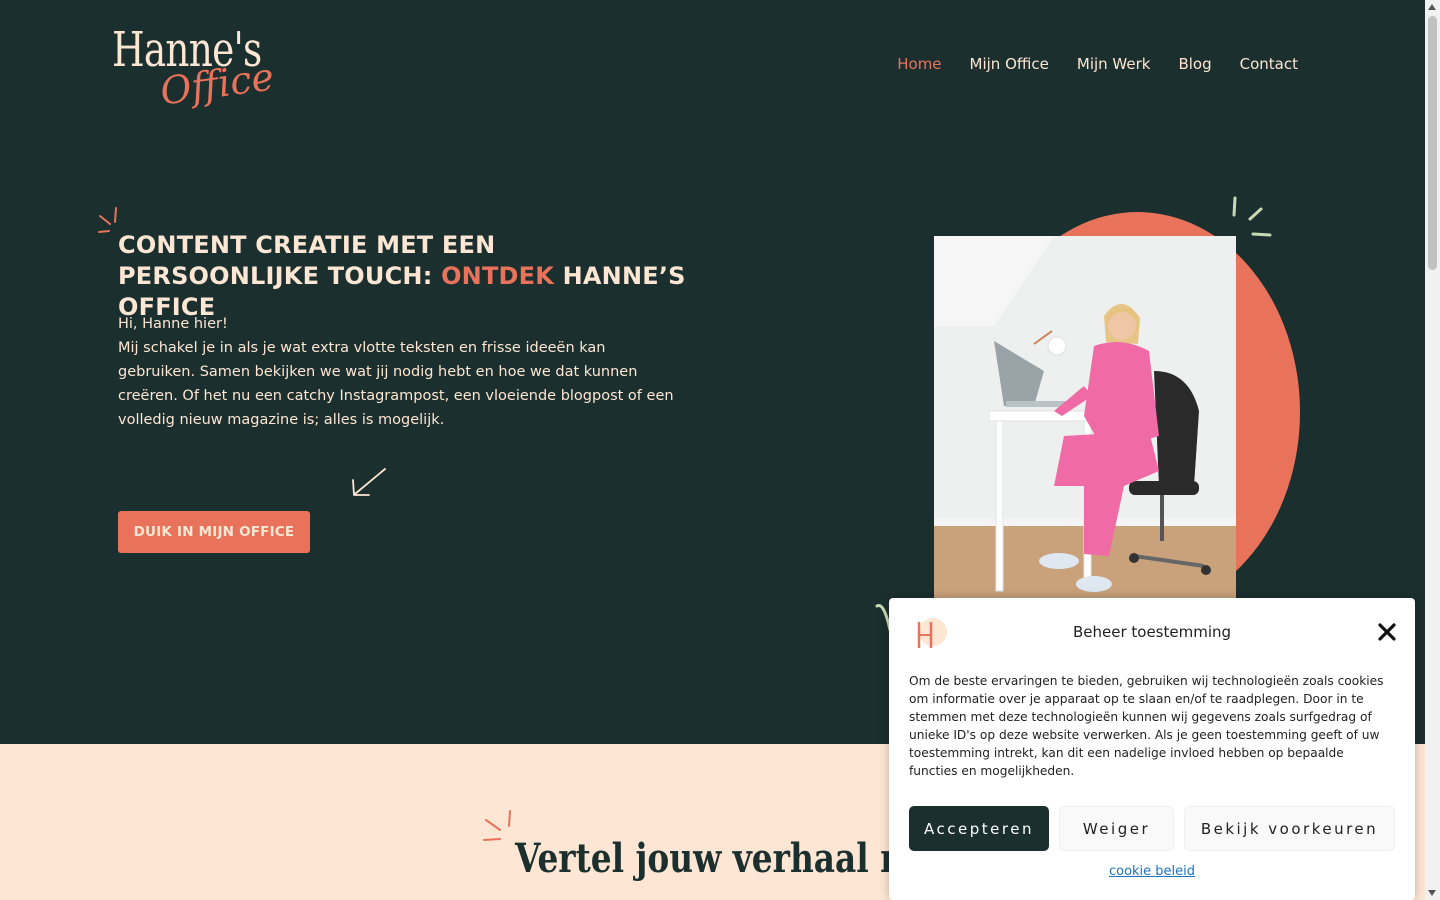  I want to click on site-logo: Hanne's Office, so click(197, 68).